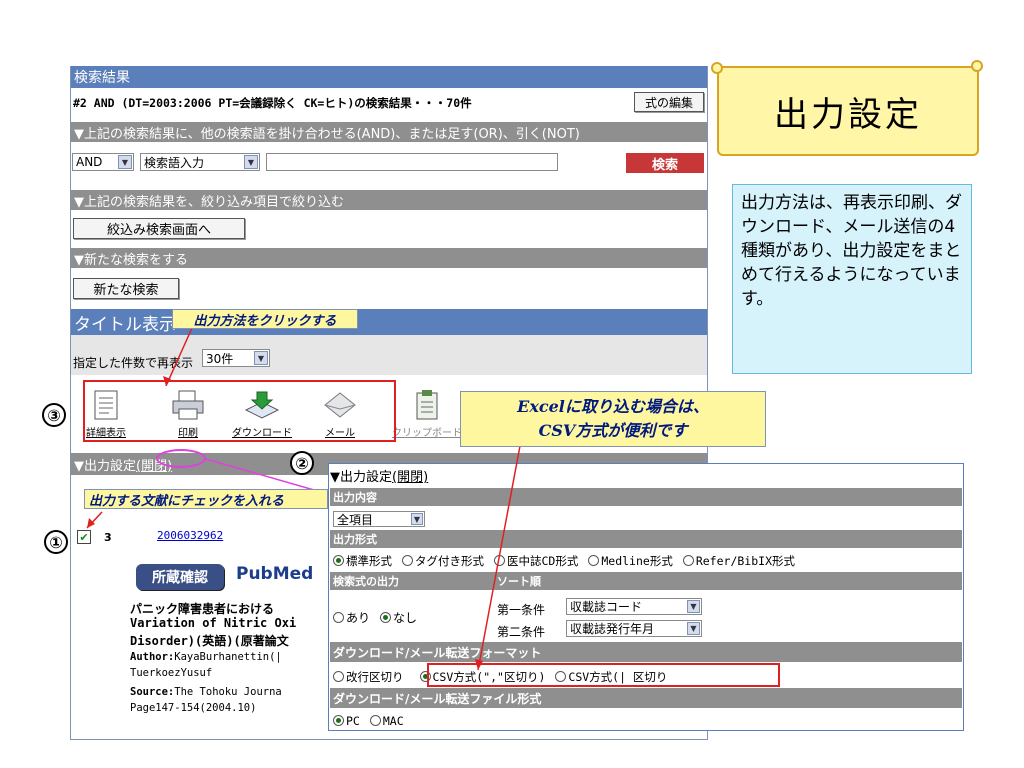 This screenshot has width=1024, height=768. Describe the element at coordinates (179, 357) in the screenshot. I see `arrow-click` at that location.